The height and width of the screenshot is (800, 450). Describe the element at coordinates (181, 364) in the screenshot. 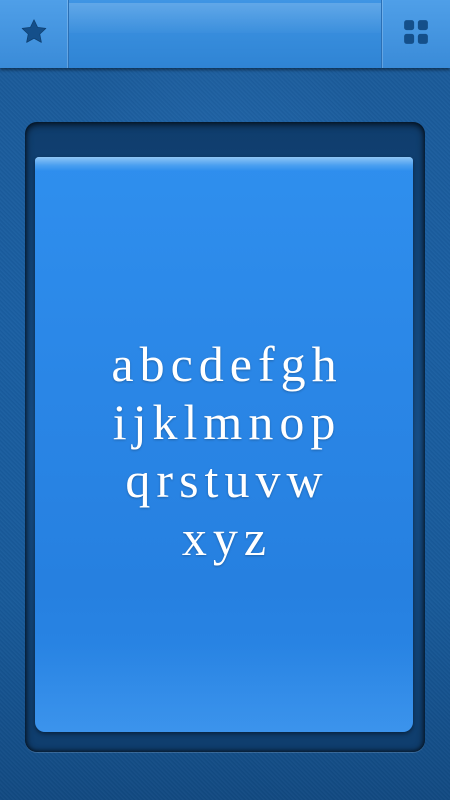

I see `letter: c` at that location.